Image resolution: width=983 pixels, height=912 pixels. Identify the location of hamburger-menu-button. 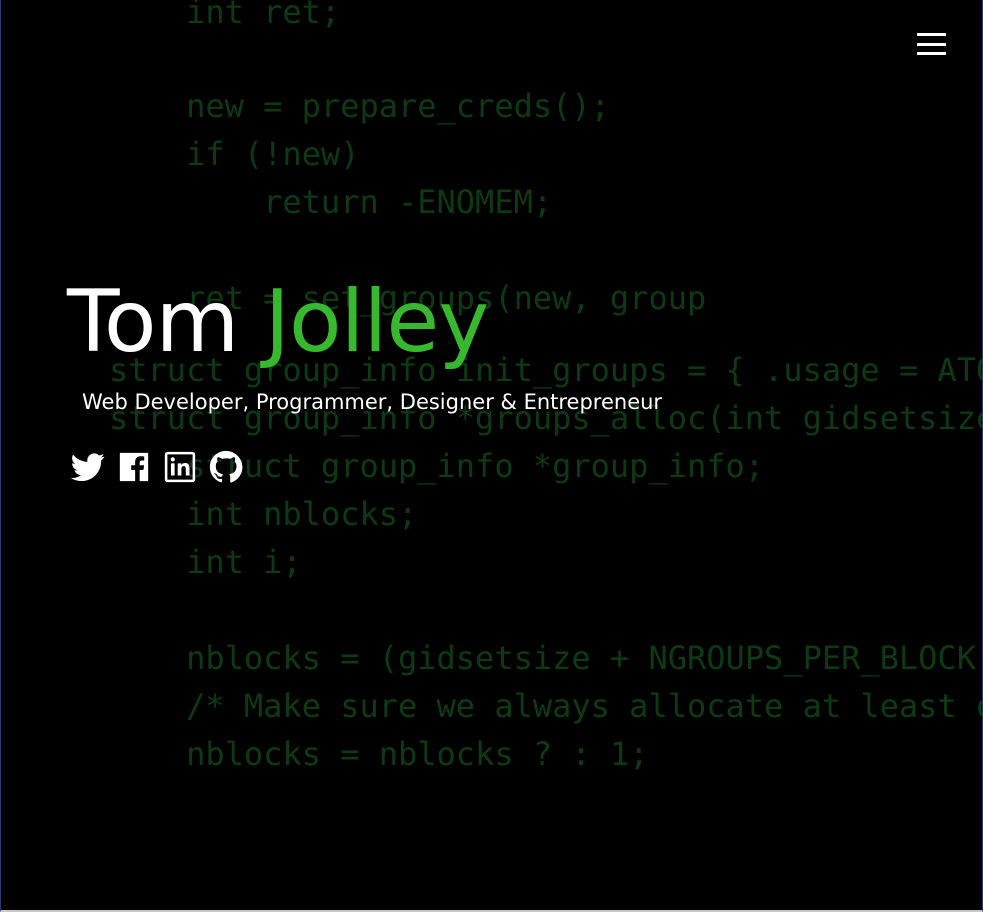
(931, 44).